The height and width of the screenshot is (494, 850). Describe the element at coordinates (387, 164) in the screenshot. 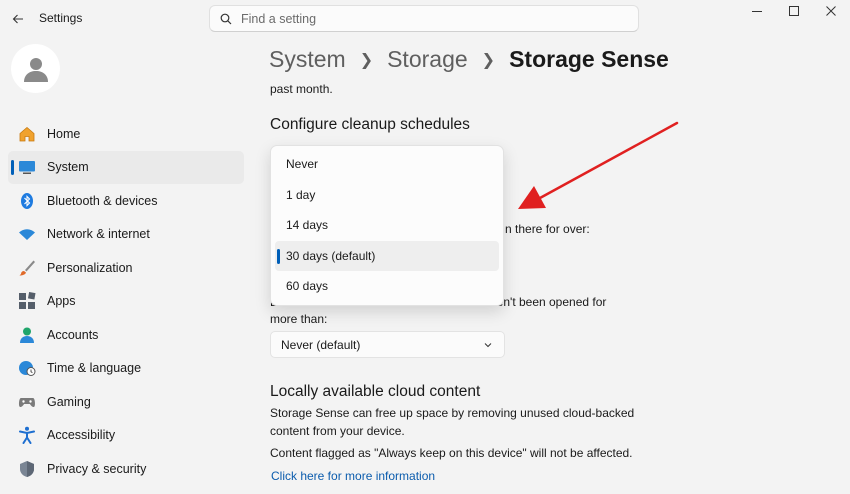

I see `dropdown-option-never: Never` at that location.